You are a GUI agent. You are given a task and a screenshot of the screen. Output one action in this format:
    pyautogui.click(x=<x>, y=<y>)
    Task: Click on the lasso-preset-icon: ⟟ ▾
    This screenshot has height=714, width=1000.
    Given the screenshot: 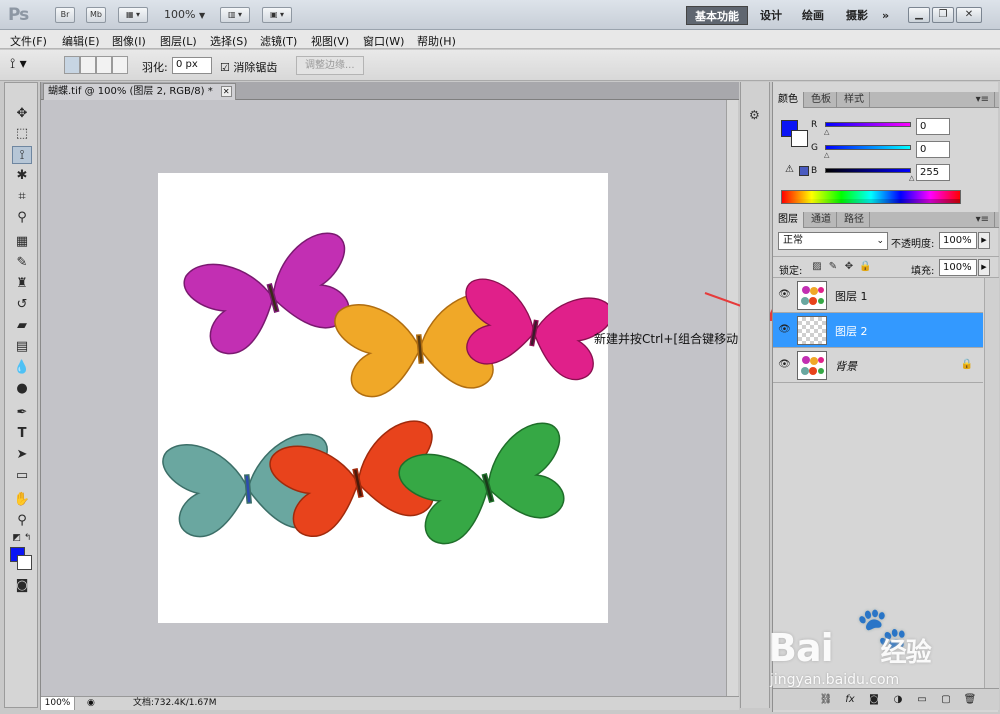 What is the action you would take?
    pyautogui.click(x=30, y=65)
    